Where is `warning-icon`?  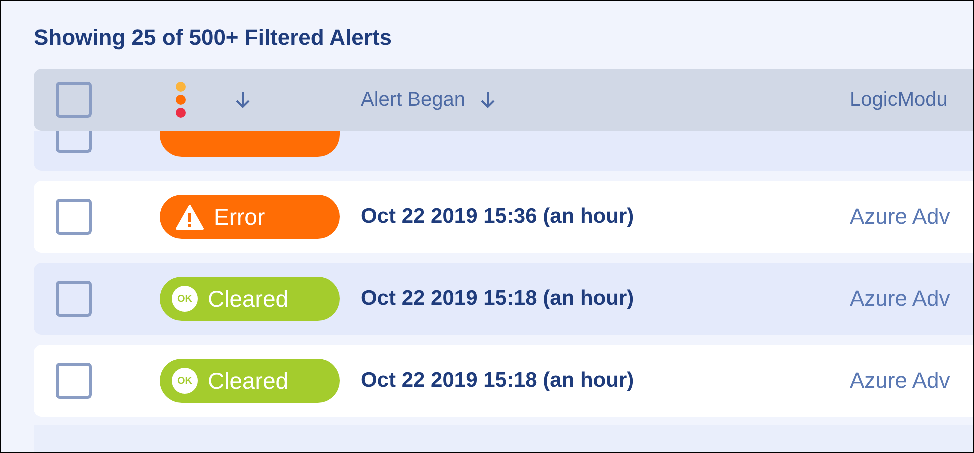 warning-icon is located at coordinates (190, 217).